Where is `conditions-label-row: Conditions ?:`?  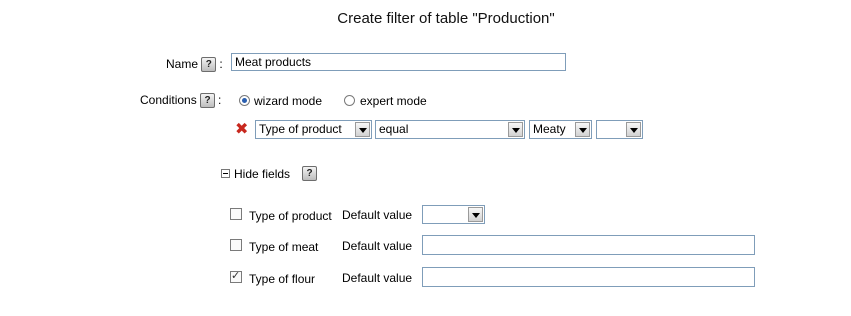 conditions-label-row: Conditions ?: is located at coordinates (181, 100).